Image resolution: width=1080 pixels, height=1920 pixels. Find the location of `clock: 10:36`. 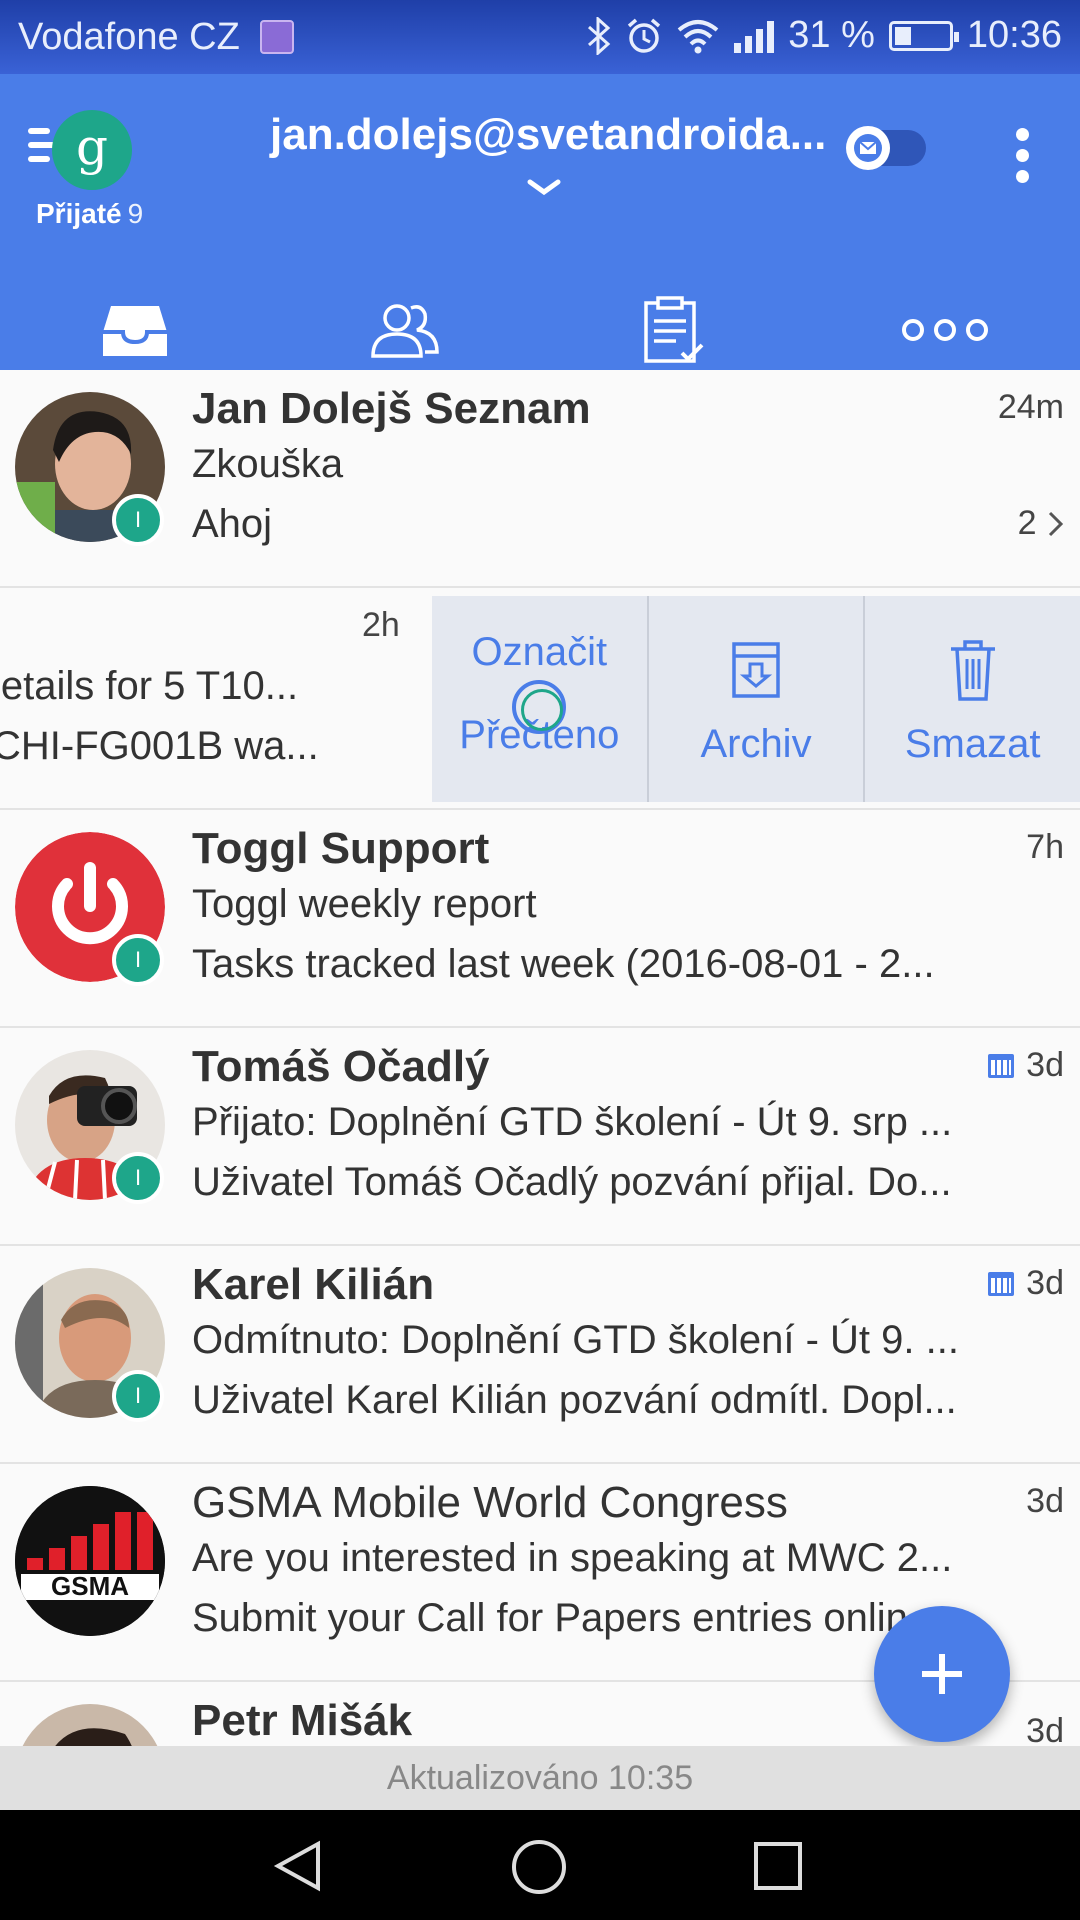

clock: 10:36 is located at coordinates (1014, 35).